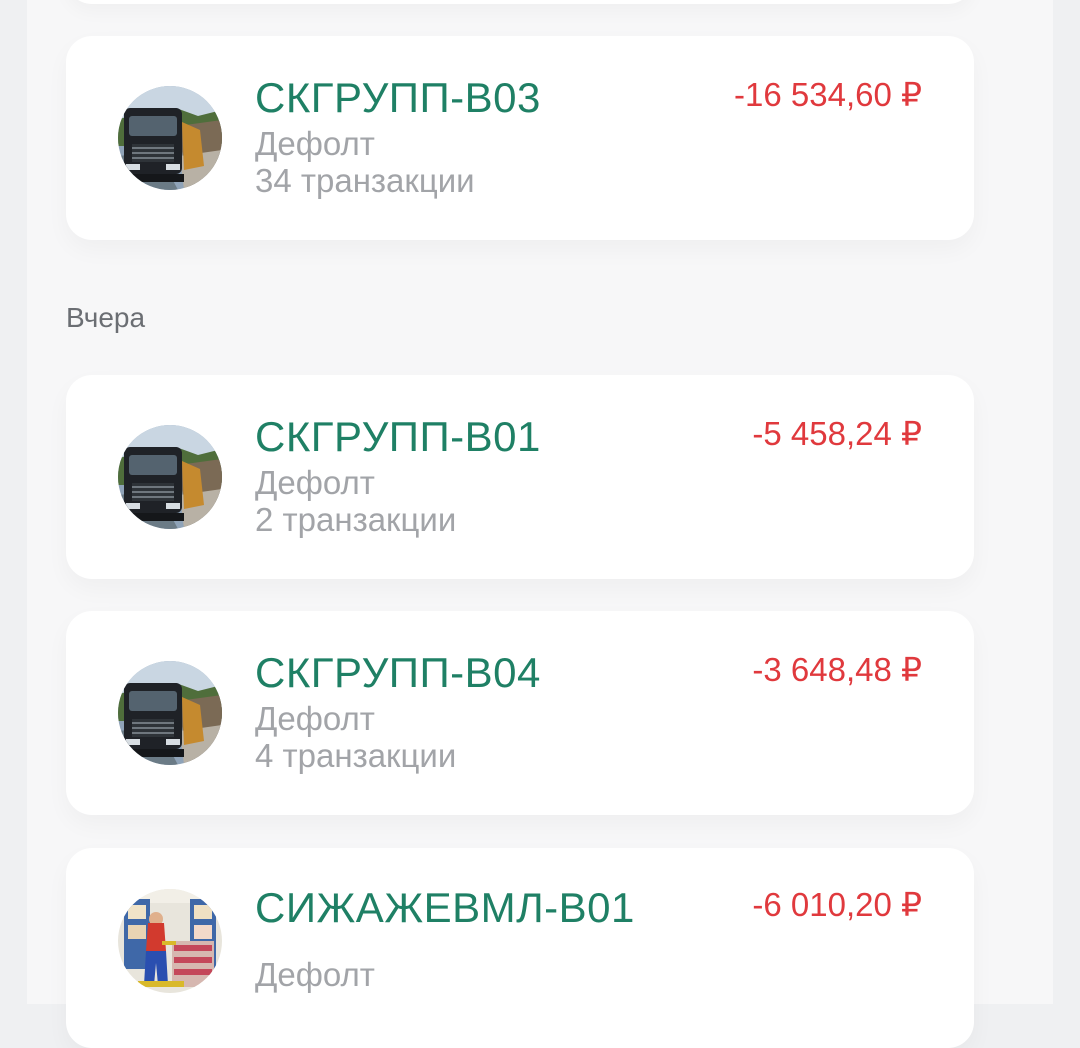 This screenshot has width=1080, height=1048. I want to click on previous-card-edge, so click(520, 2).